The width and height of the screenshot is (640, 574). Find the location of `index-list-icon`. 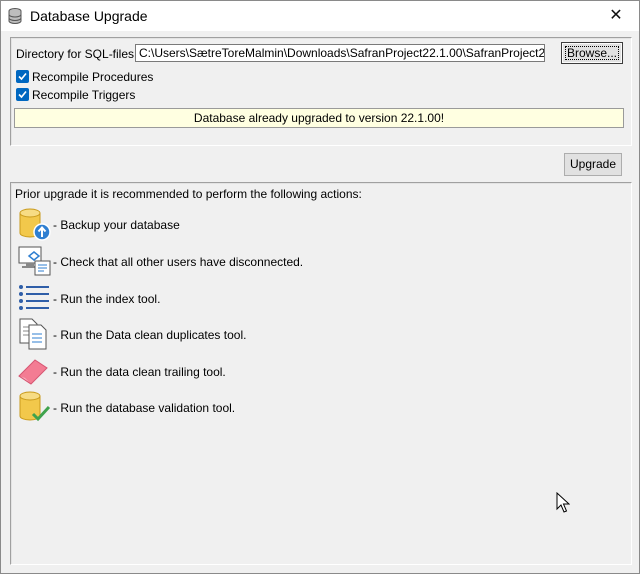

index-list-icon is located at coordinates (35, 298).